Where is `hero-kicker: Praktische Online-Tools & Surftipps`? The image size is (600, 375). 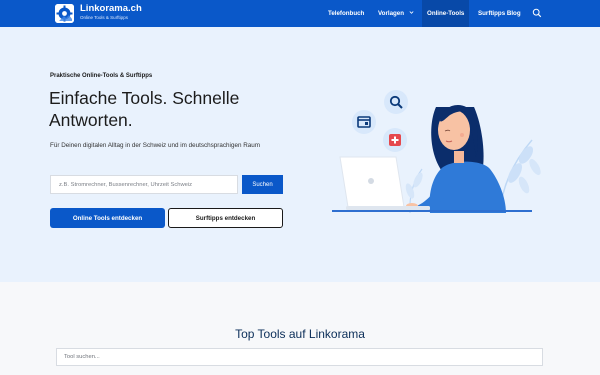
hero-kicker: Praktische Online-Tools & Surftipps is located at coordinates (101, 76).